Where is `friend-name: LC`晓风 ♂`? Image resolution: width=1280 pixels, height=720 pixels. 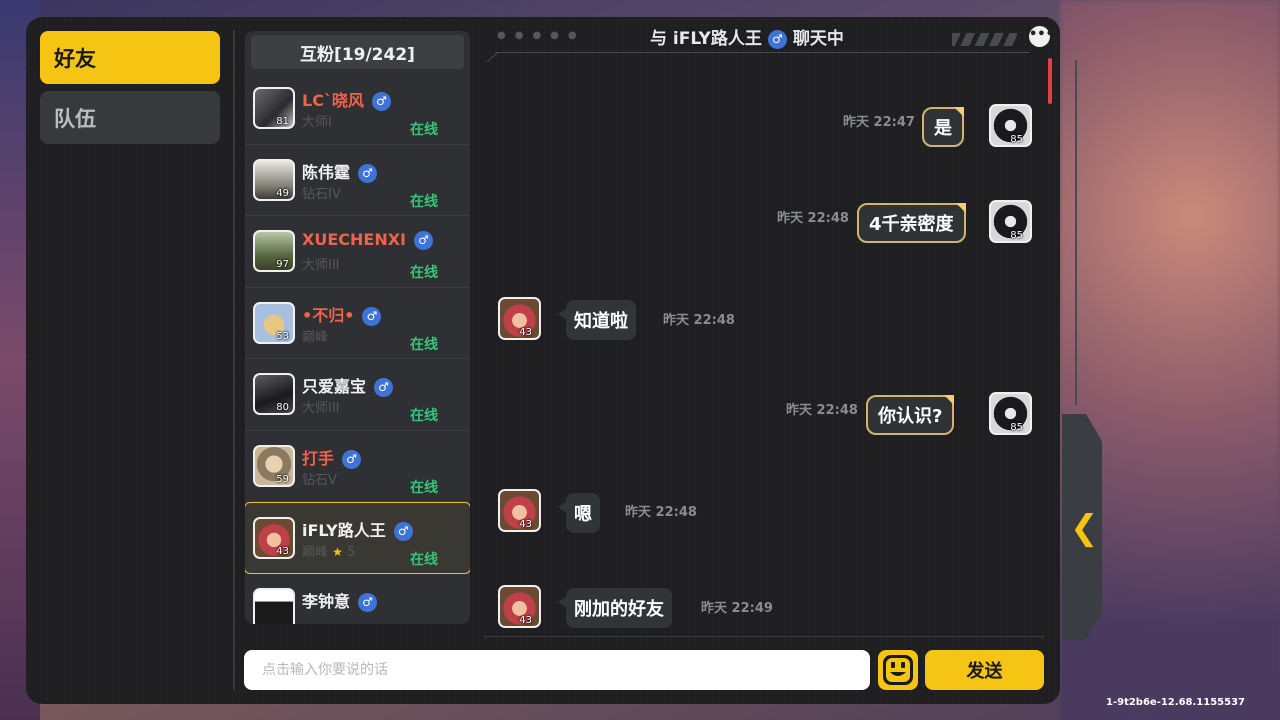 friend-name: LC`晓风 ♂ is located at coordinates (346, 99).